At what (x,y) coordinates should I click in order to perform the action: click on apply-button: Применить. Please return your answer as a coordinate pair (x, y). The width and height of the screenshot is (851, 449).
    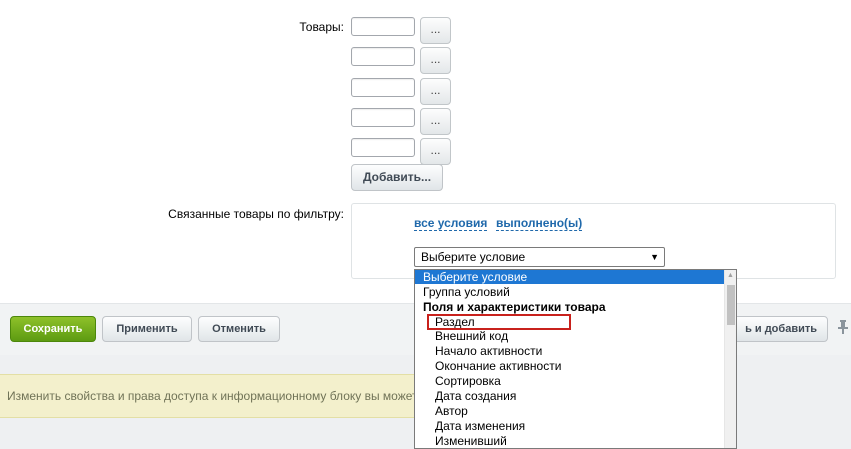
    Looking at the image, I should click on (147, 329).